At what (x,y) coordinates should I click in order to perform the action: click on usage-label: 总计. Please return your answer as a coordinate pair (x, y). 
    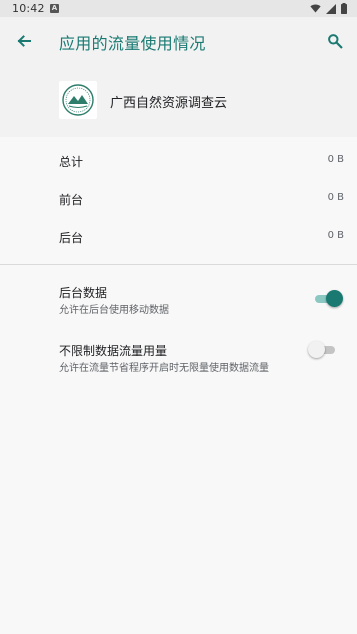
    Looking at the image, I should click on (71, 162).